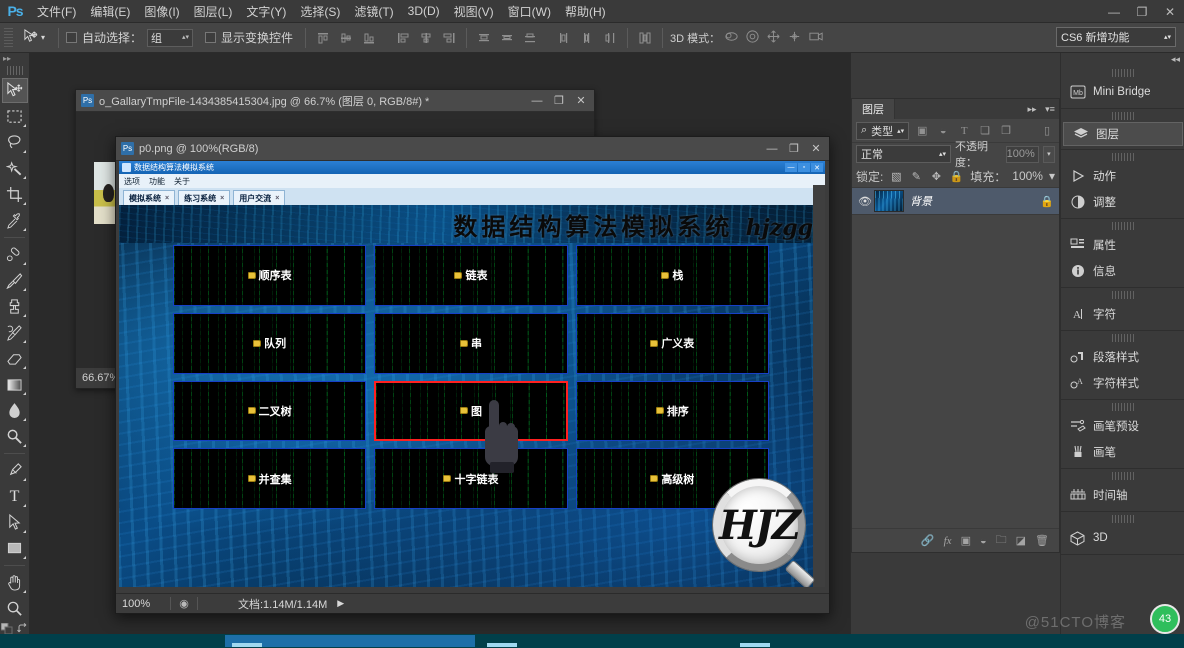  Describe the element at coordinates (956, 176) in the screenshot. I see `lock-all-icon: 🔒` at that location.